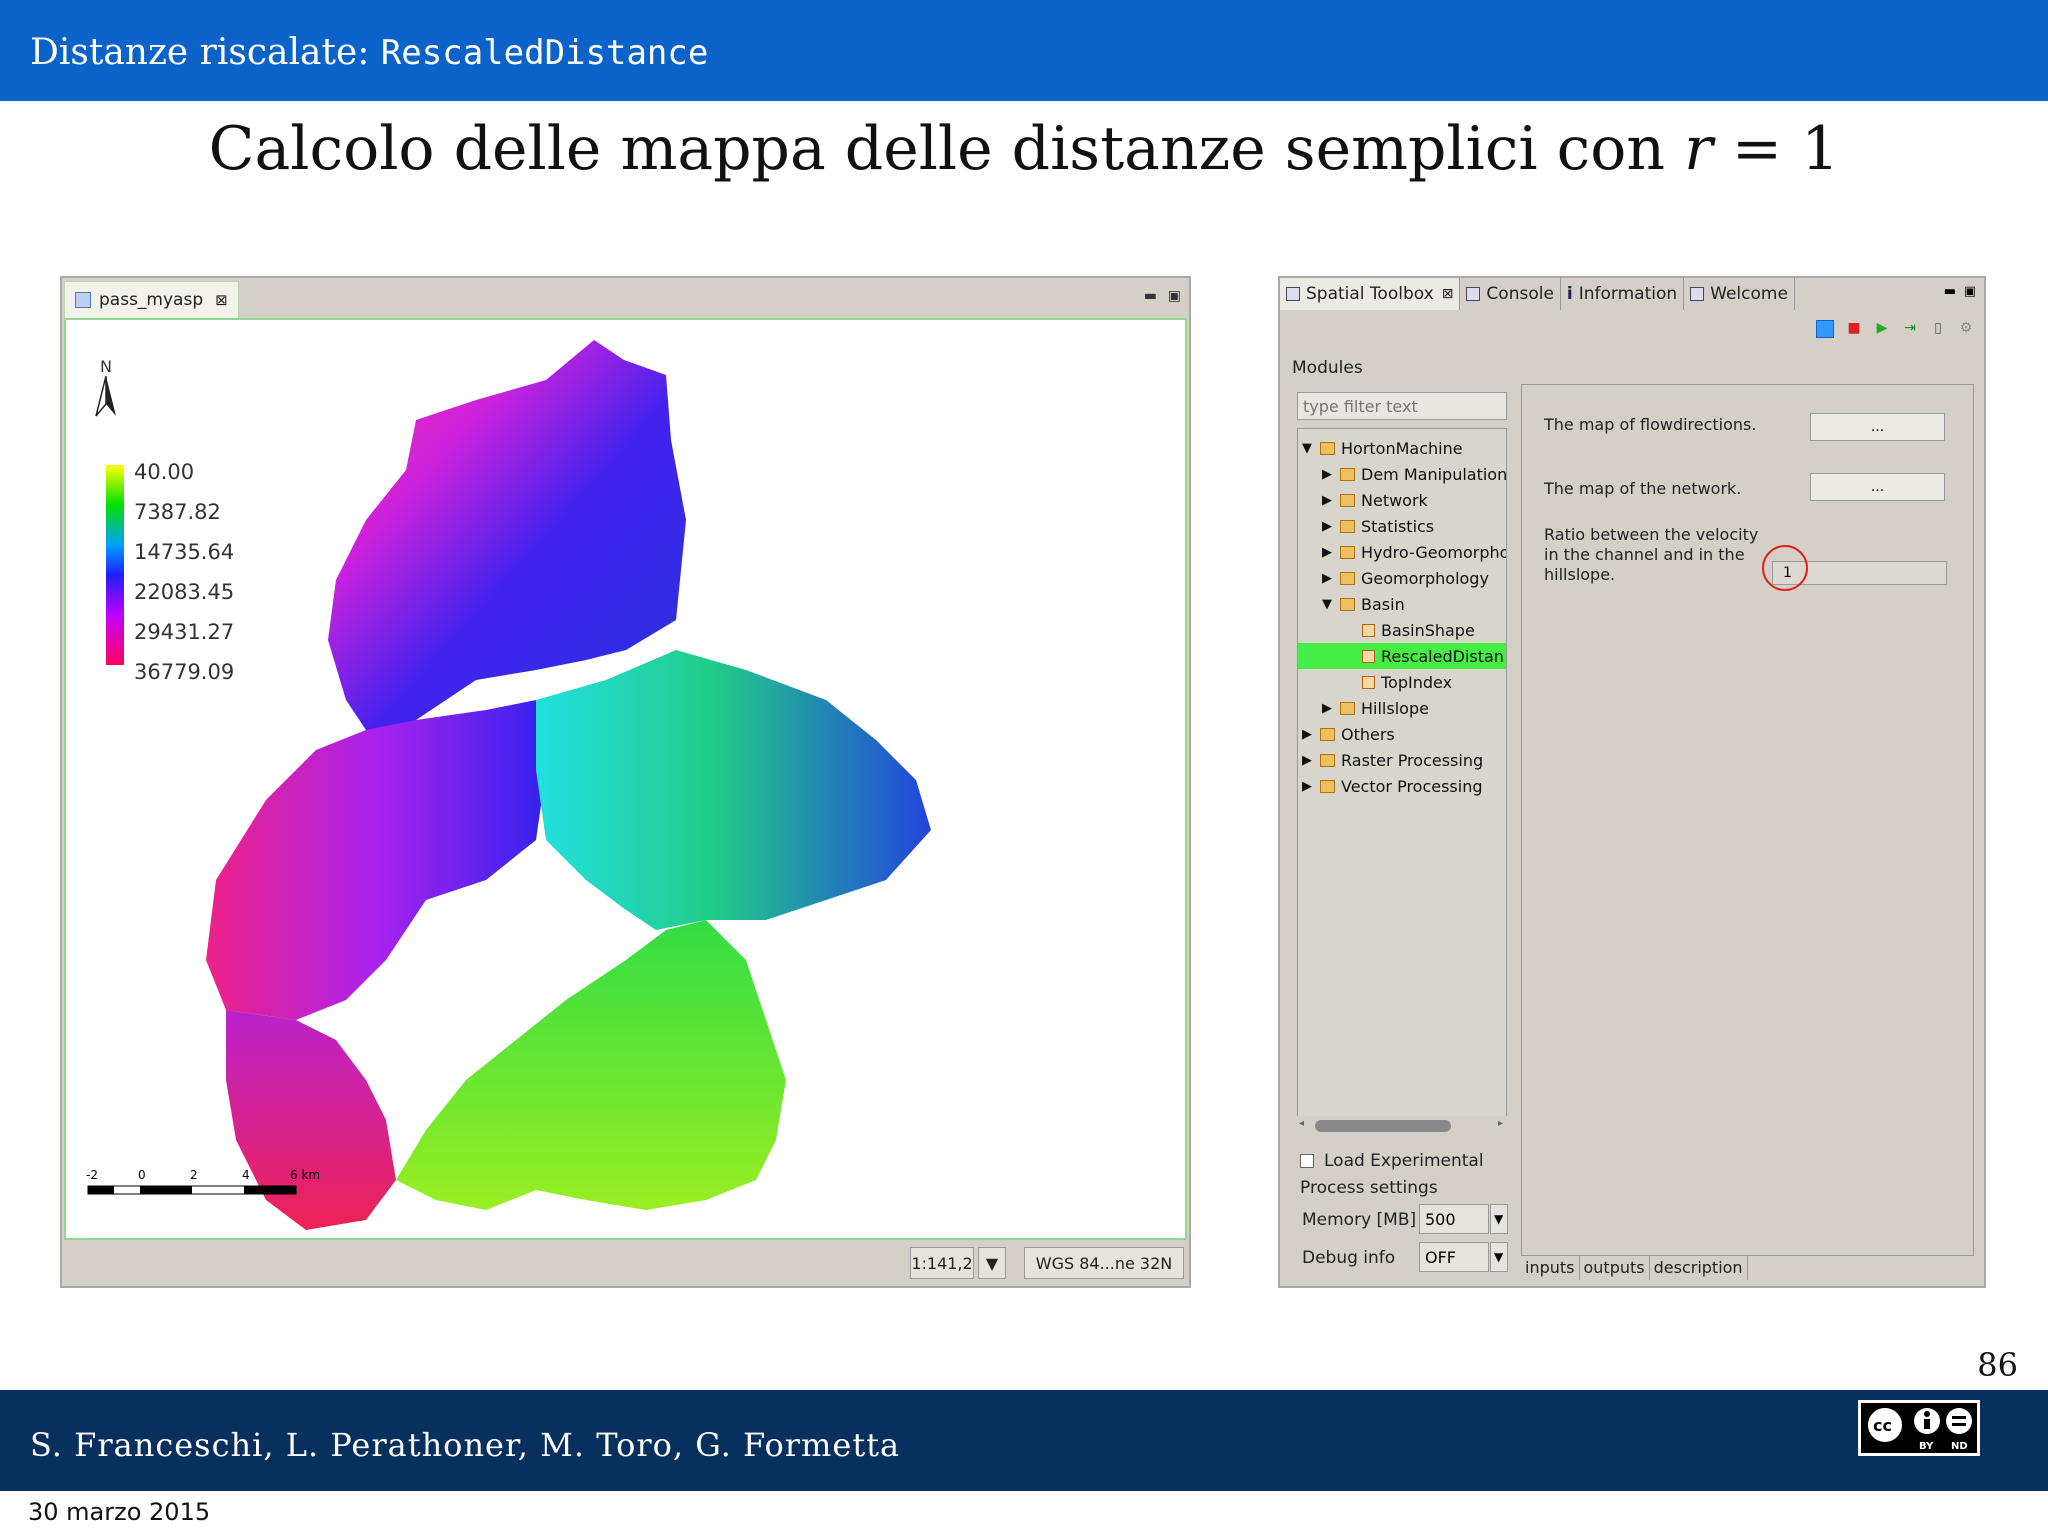 The height and width of the screenshot is (1536, 2048). Describe the element at coordinates (1628, 294) in the screenshot. I see `tab-label: Information` at that location.